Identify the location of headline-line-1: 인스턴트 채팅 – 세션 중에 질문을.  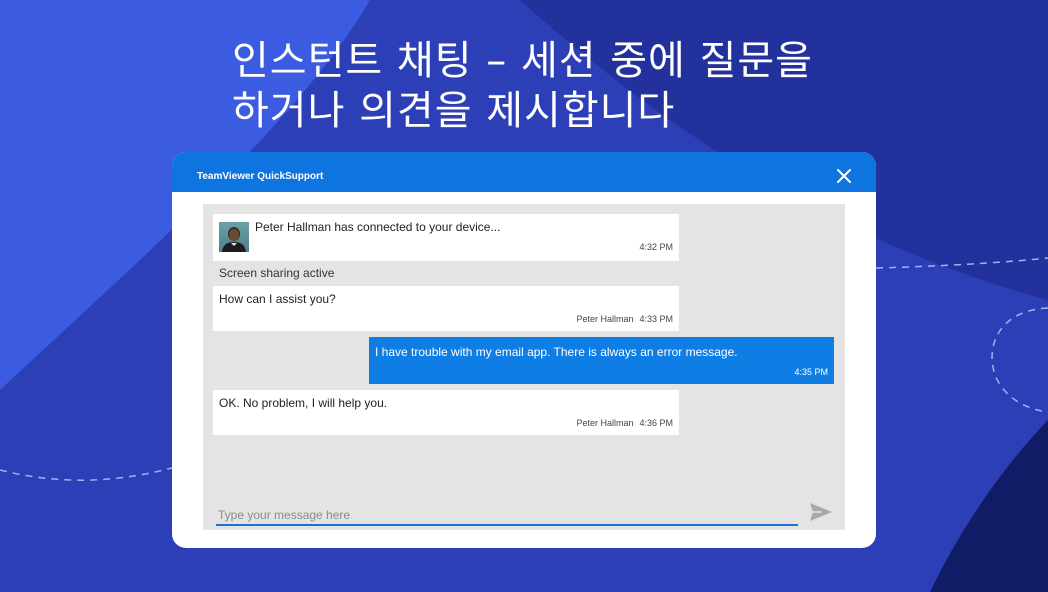
(522, 61).